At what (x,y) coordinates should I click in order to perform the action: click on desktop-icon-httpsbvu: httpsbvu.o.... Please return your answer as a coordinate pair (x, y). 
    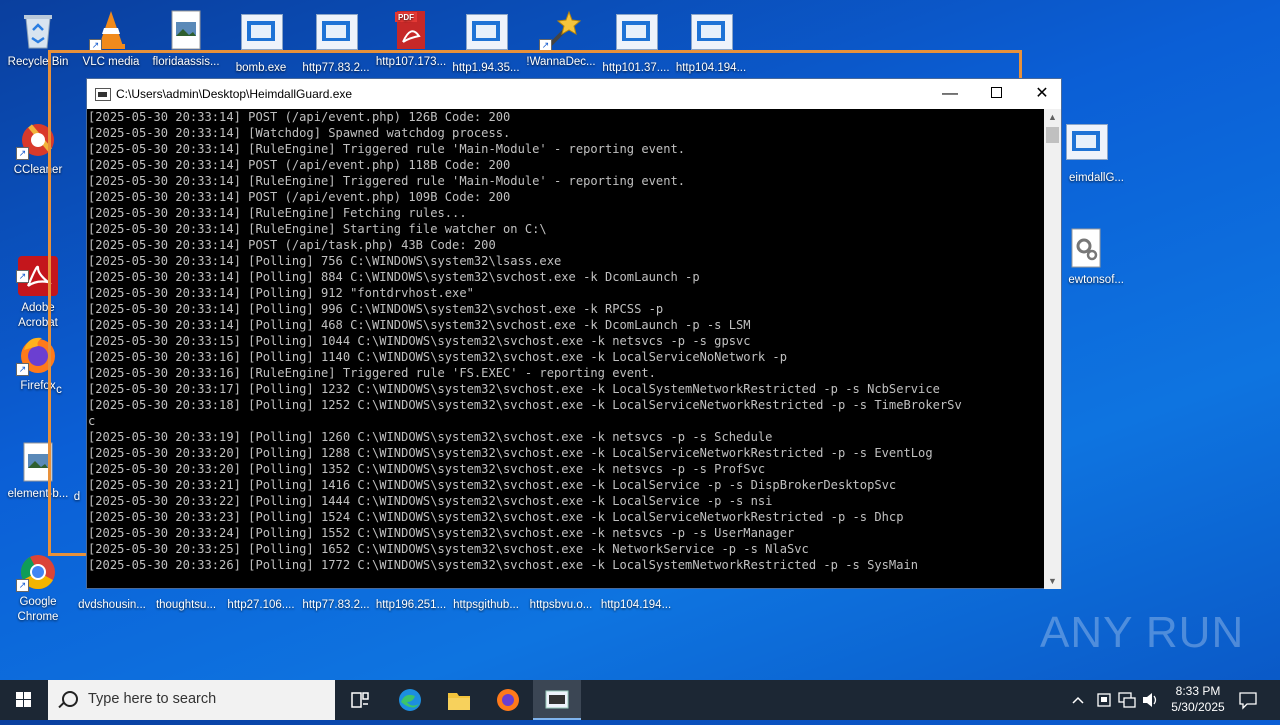
    Looking at the image, I should click on (561, 605).